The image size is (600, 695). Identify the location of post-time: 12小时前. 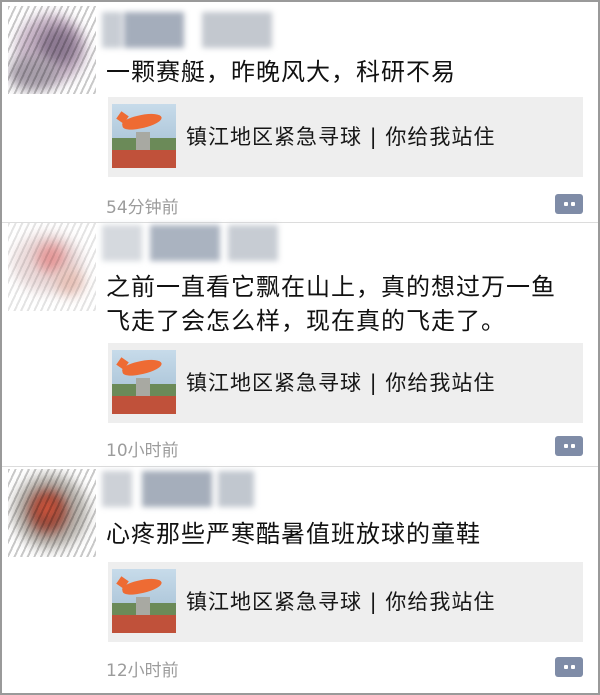
(142, 671).